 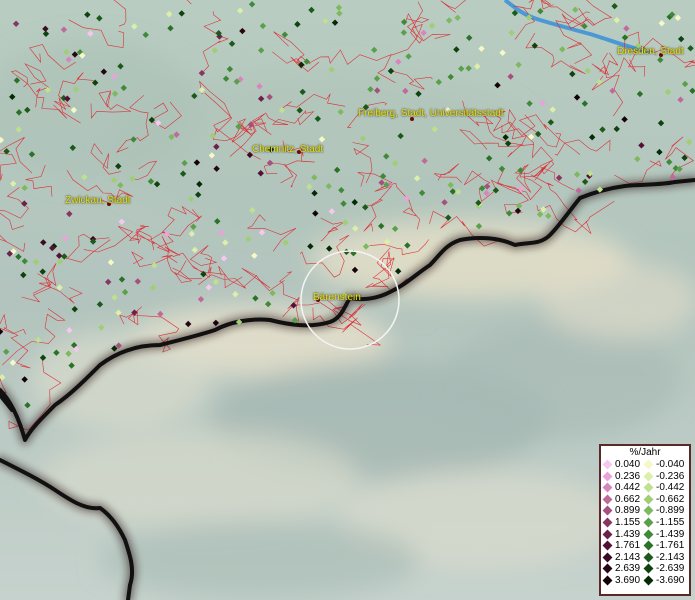 I want to click on city-label-chemnitz: Chemnitz, Stadt, so click(x=288, y=149).